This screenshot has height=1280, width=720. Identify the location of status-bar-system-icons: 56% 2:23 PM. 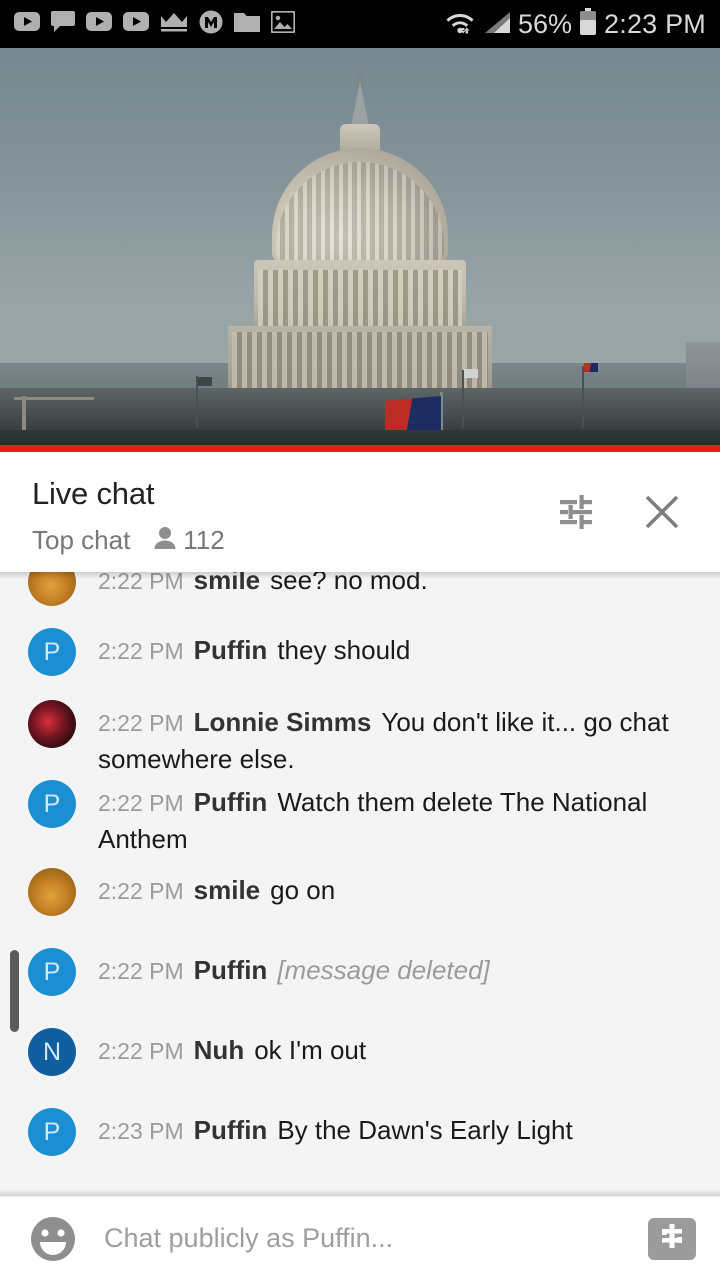
(575, 24).